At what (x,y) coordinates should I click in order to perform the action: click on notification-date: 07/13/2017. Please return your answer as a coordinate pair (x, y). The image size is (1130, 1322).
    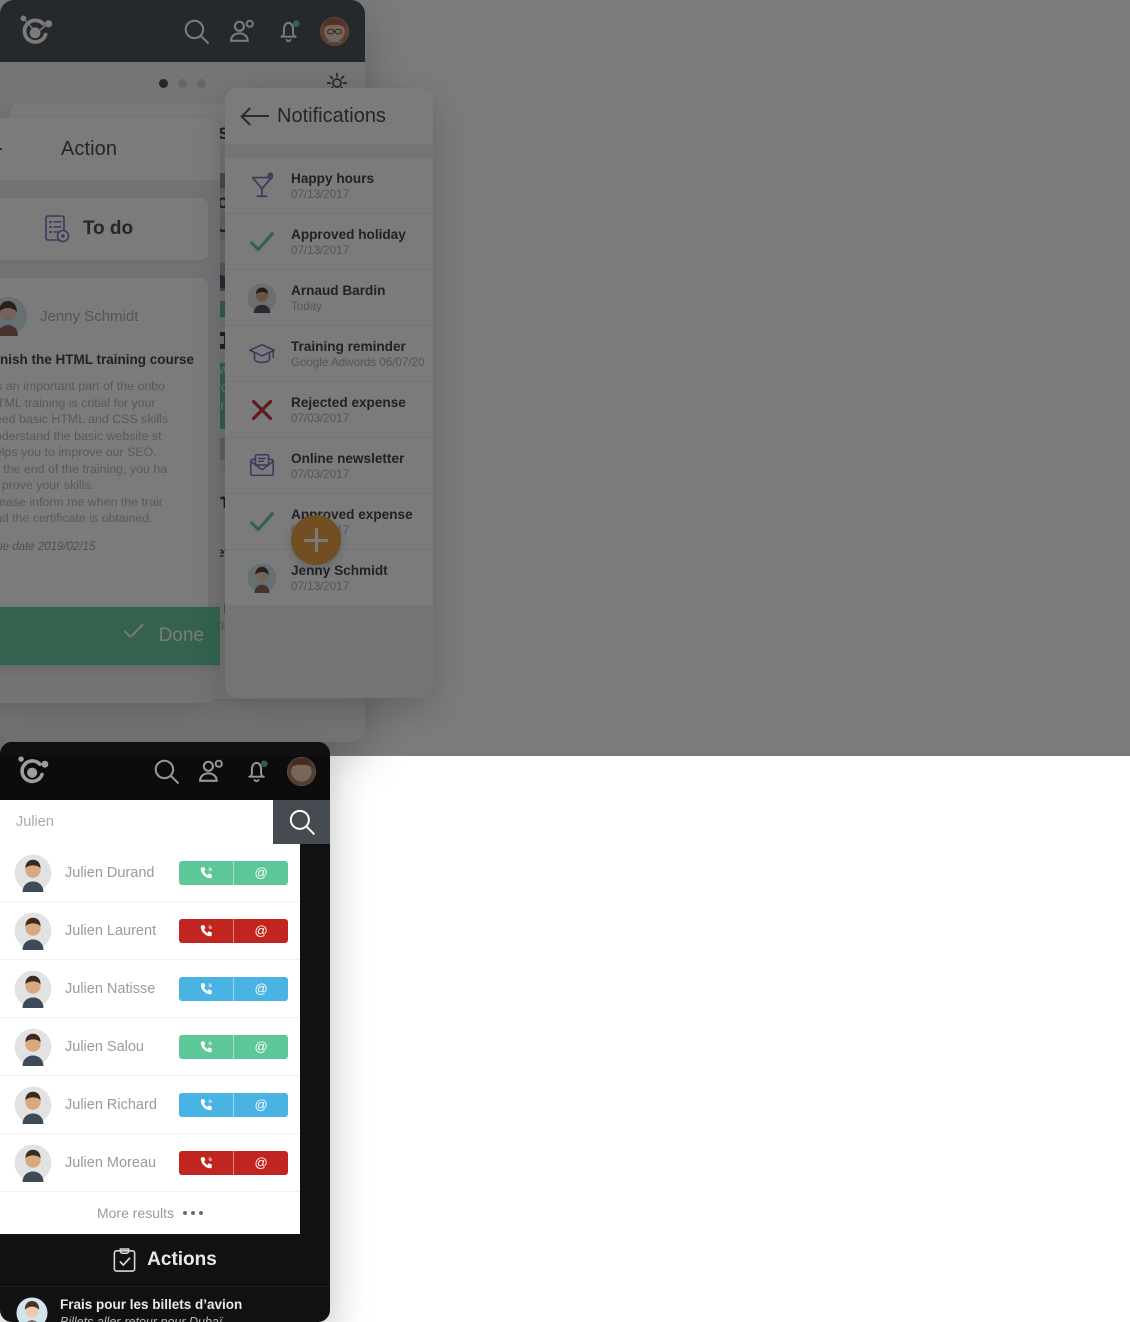
    Looking at the image, I should click on (320, 586).